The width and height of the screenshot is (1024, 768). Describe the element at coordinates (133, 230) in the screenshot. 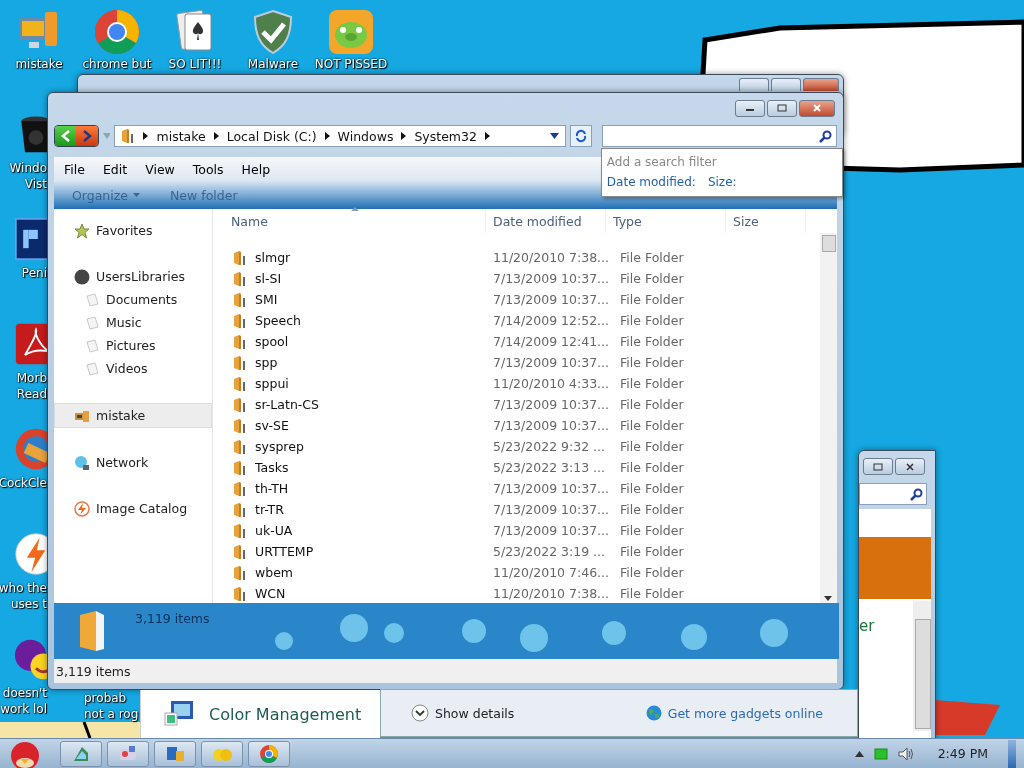

I see `sidebar-item: Favorites` at that location.